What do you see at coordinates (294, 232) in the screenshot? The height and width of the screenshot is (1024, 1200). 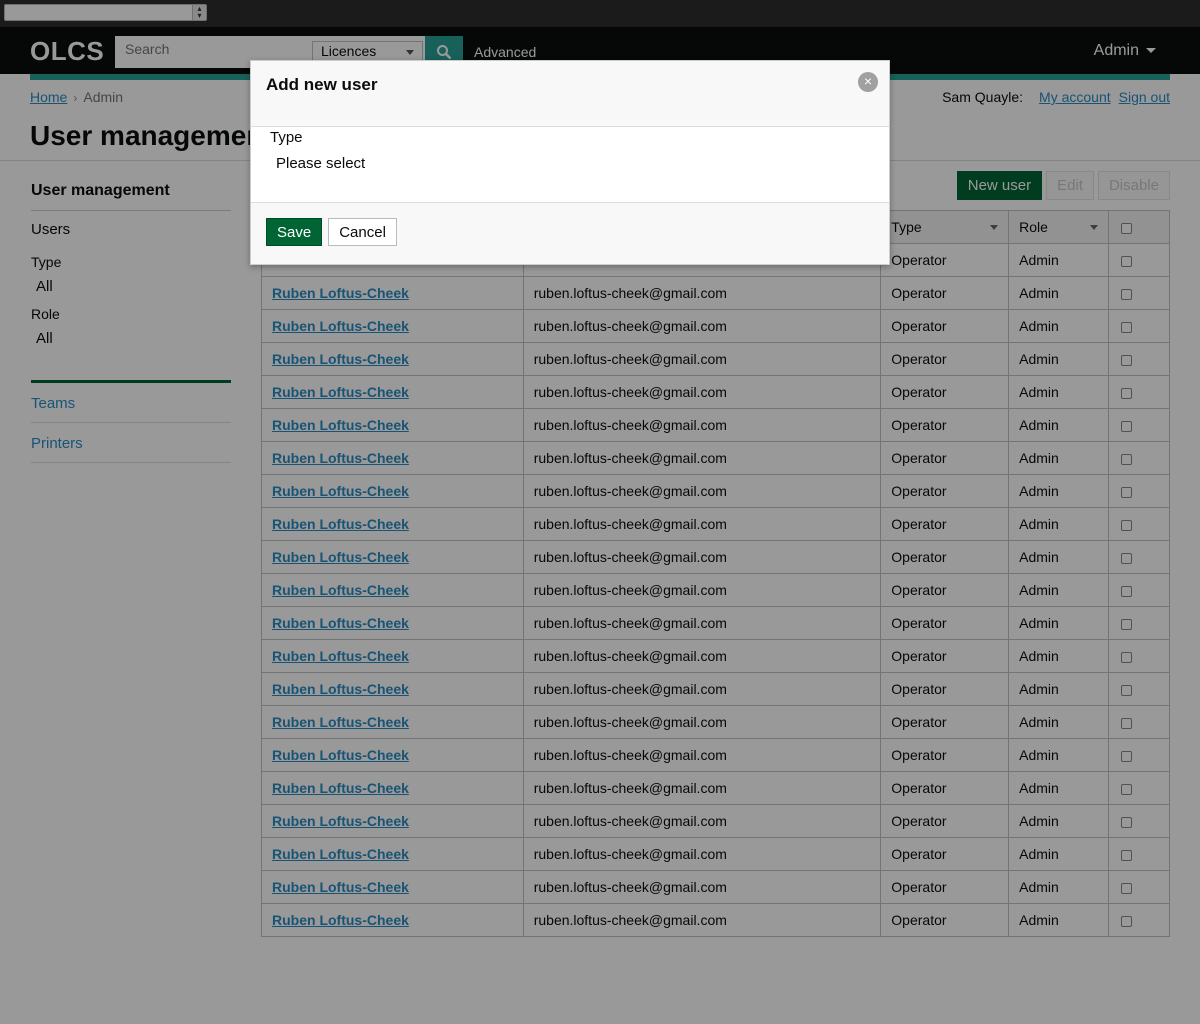 I see `save-button: Save` at bounding box center [294, 232].